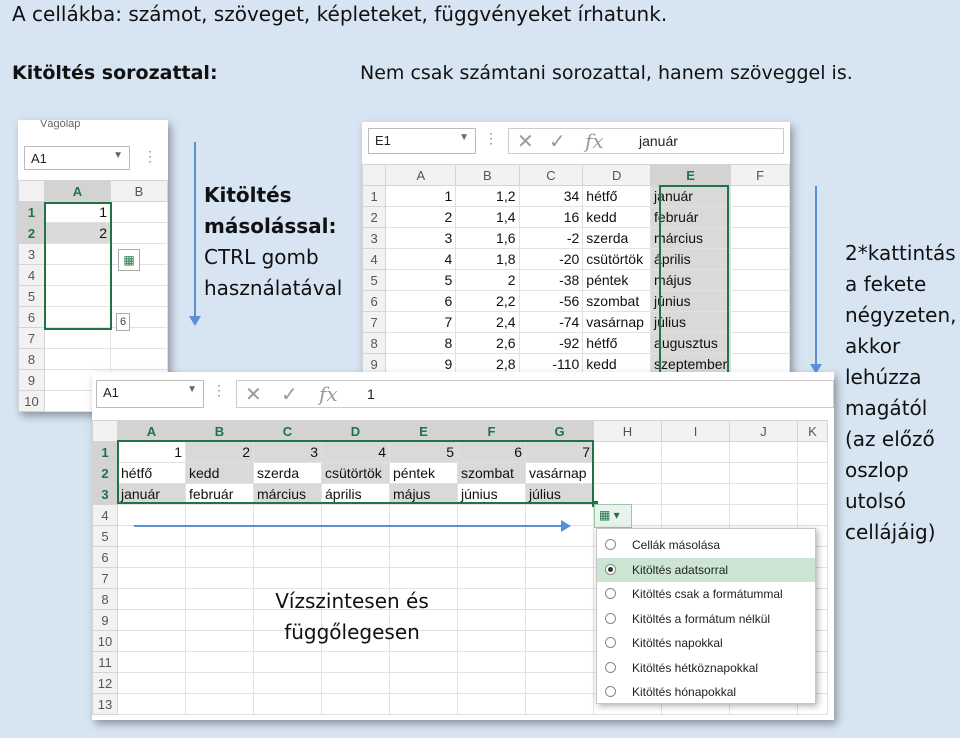  I want to click on menu-item: Kitöltés hónapokkal, so click(706, 692).